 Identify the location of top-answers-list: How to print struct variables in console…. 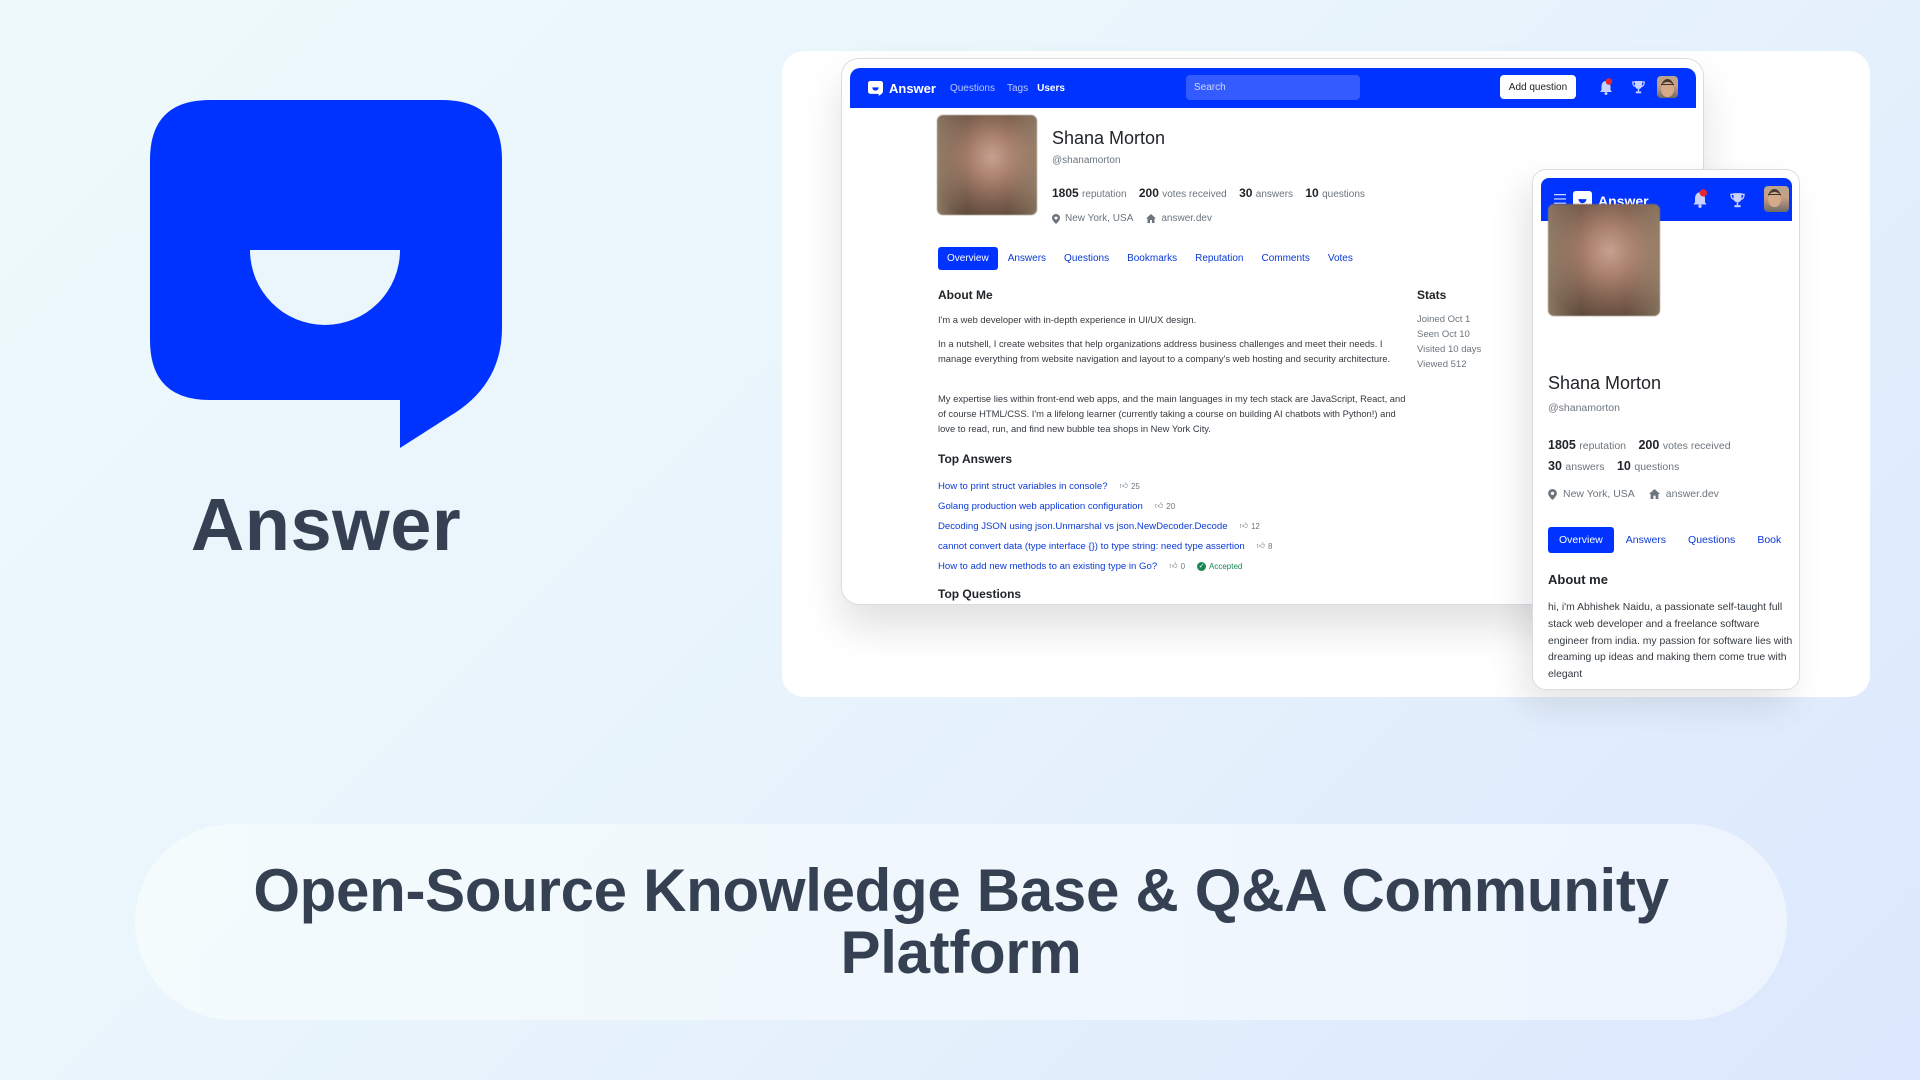
(1105, 526).